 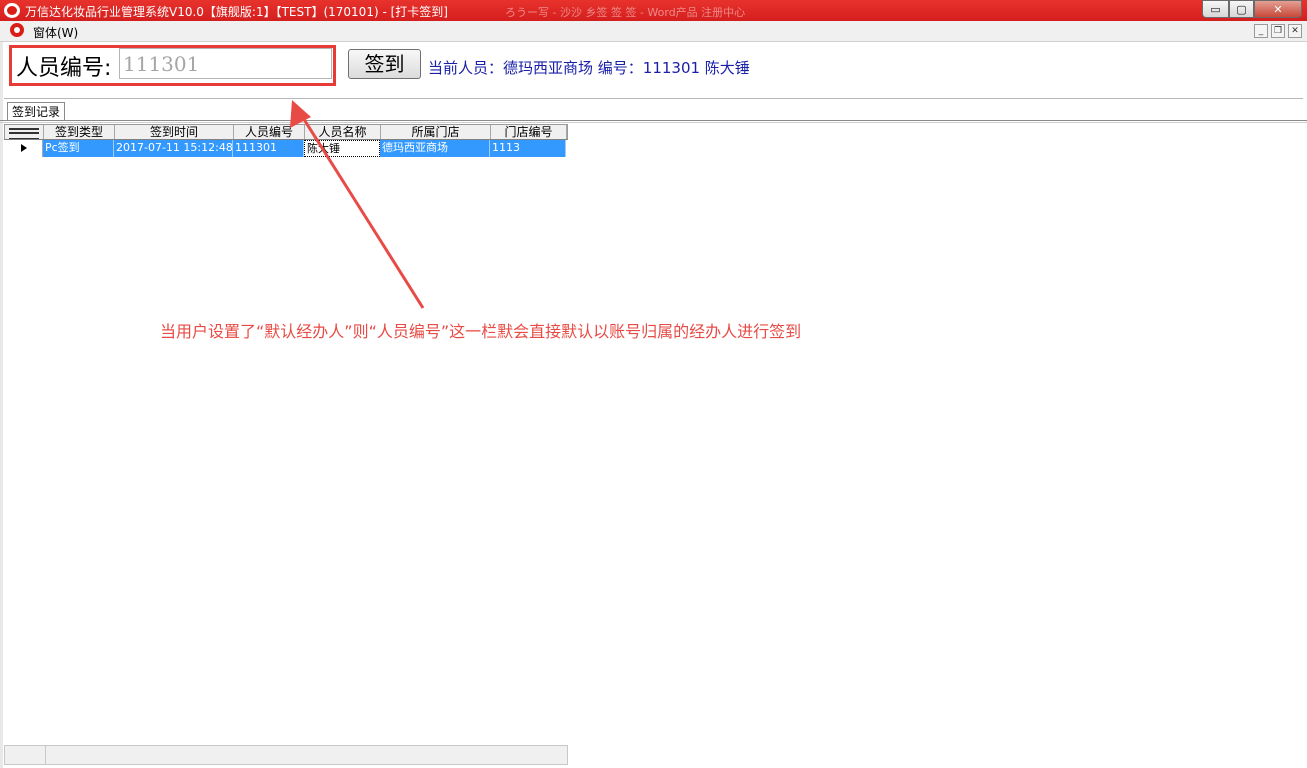 I want to click on minimize-button: ▭, so click(x=1215, y=9).